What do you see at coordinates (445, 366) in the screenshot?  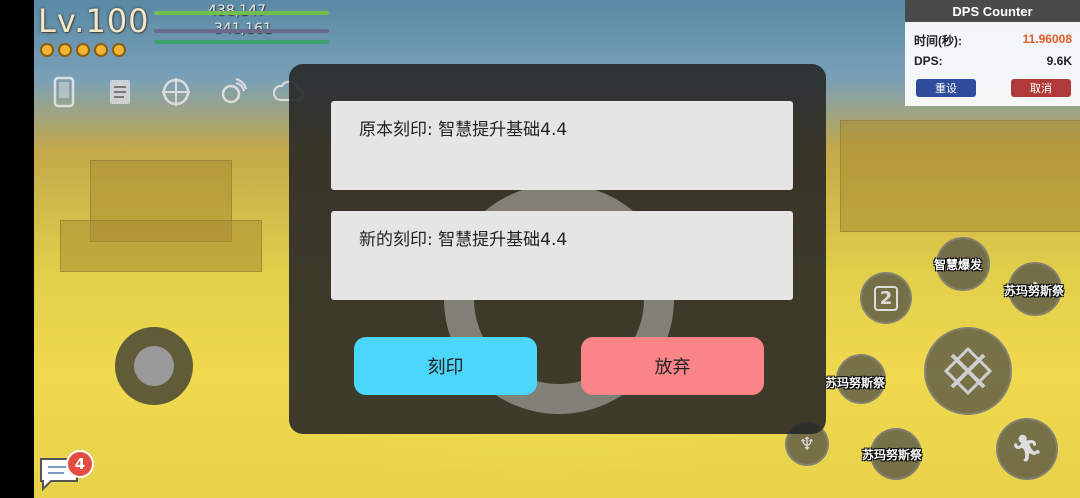 I see `imprint-button: 刻印` at bounding box center [445, 366].